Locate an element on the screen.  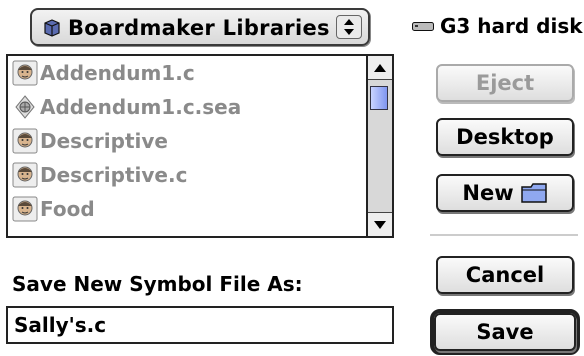
list-item: Food is located at coordinates (187, 209).